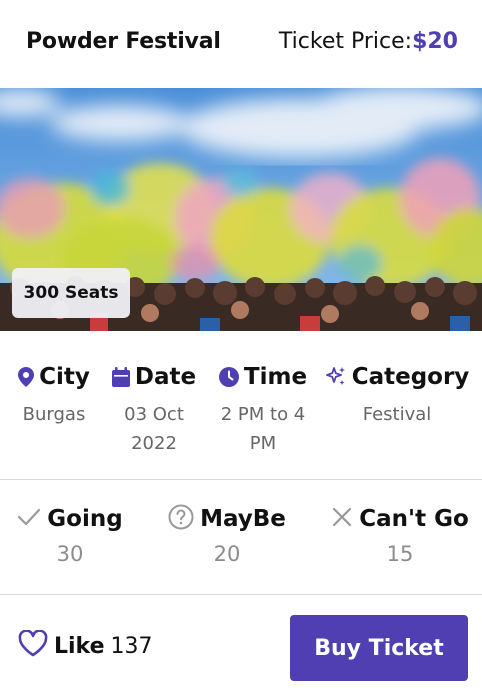  What do you see at coordinates (70, 554) in the screenshot?
I see `going-count: 30` at bounding box center [70, 554].